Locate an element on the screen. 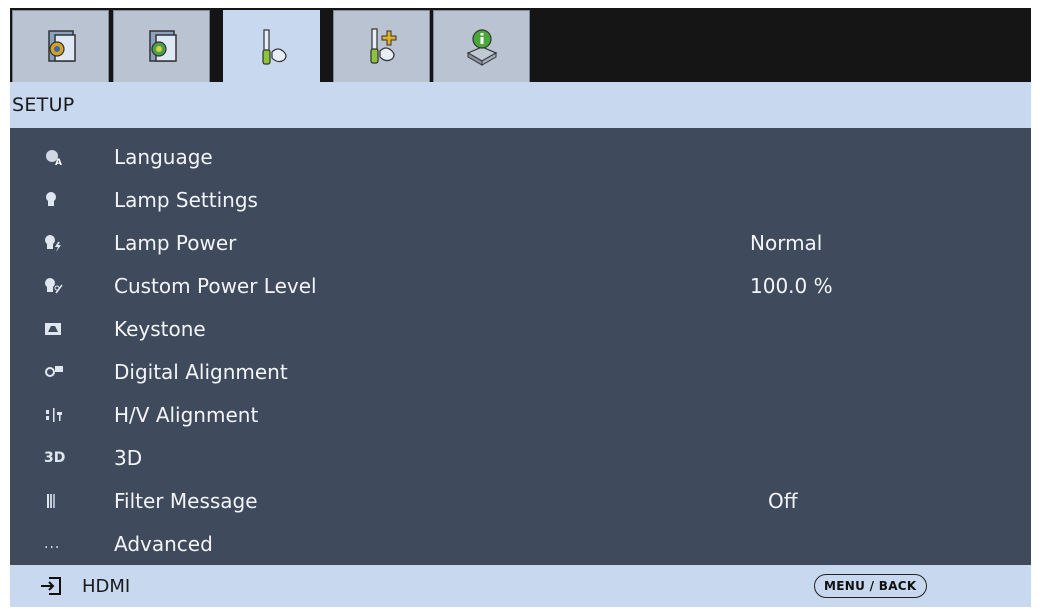  menu-item-label: Keystone is located at coordinates (160, 328).